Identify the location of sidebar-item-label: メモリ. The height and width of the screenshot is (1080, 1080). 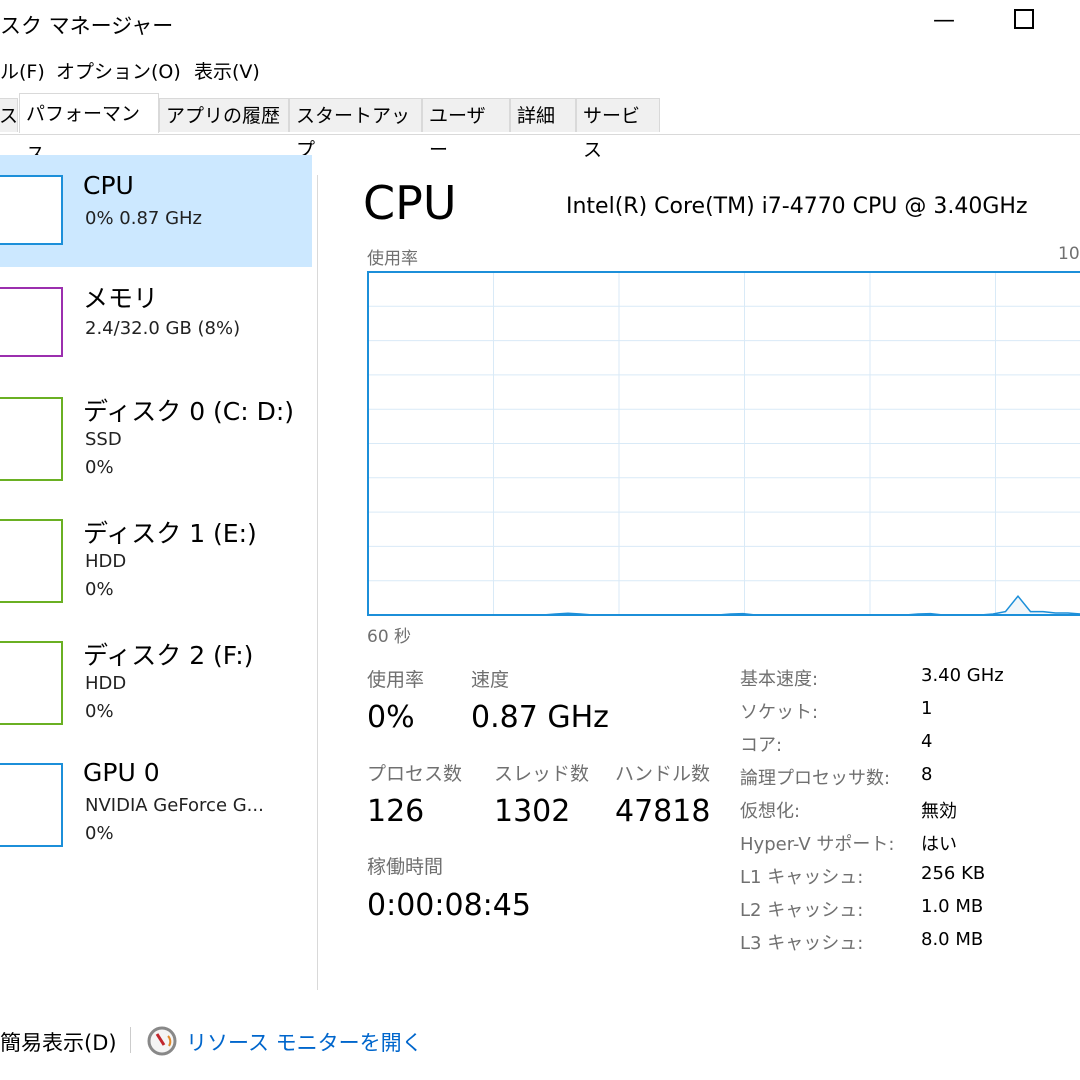
(121, 298).